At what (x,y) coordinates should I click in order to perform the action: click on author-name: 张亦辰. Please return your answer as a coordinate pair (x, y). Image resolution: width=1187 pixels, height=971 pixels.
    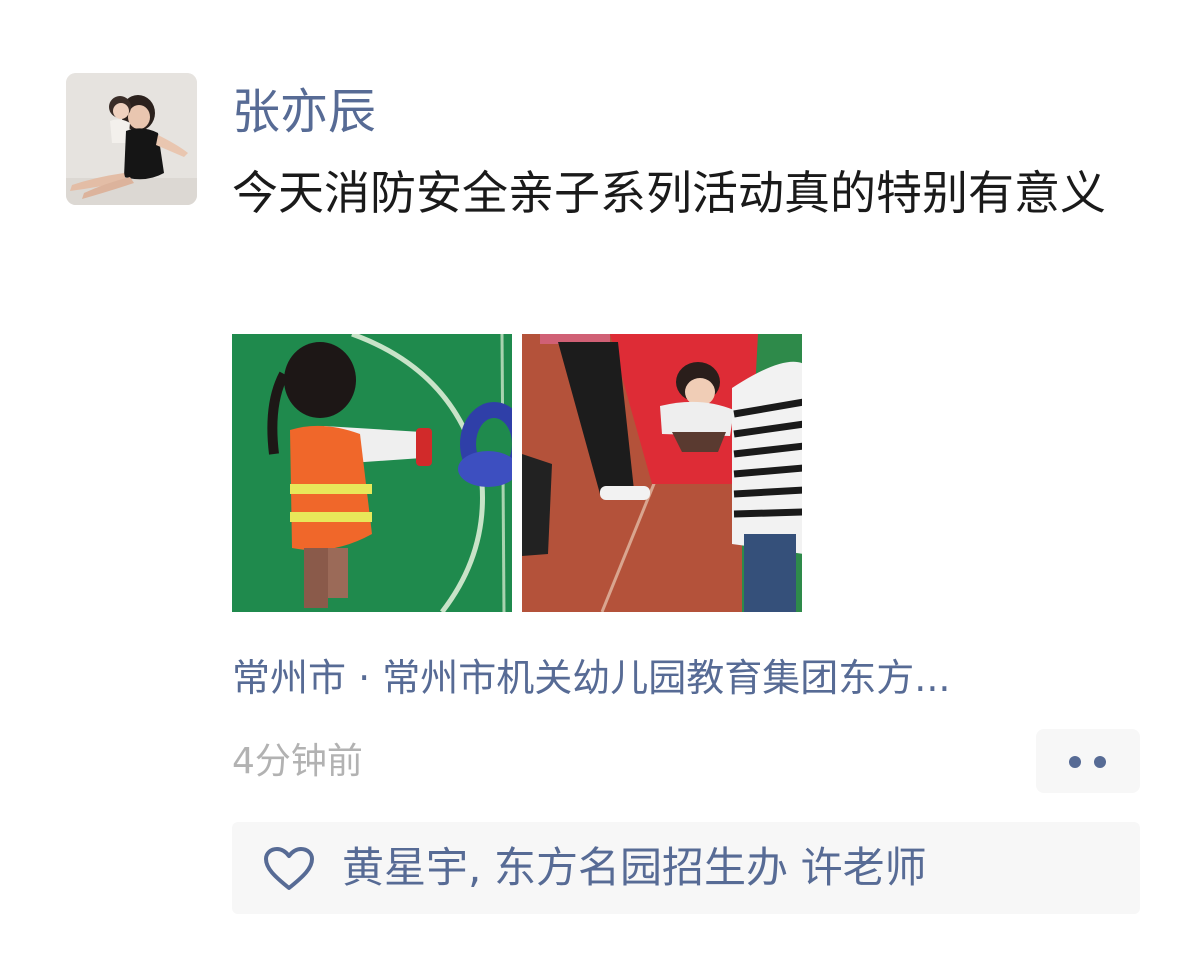
    Looking at the image, I should click on (304, 112).